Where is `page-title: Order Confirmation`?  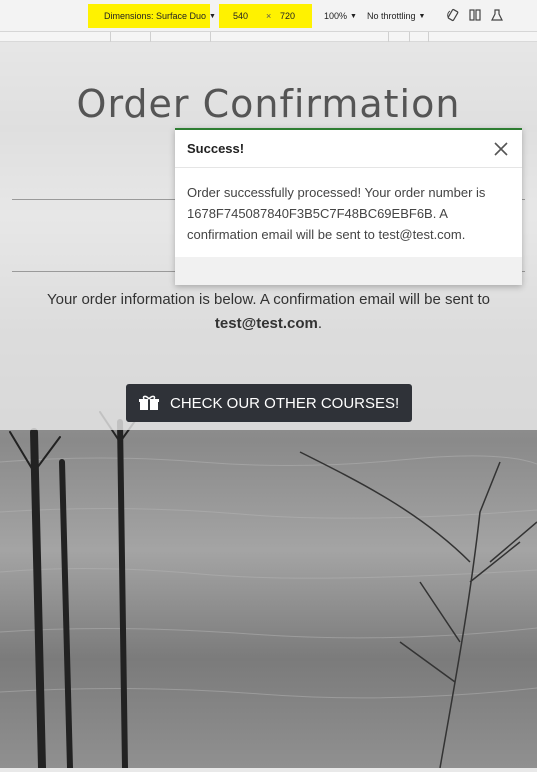
page-title: Order Confirmation is located at coordinates (268, 104).